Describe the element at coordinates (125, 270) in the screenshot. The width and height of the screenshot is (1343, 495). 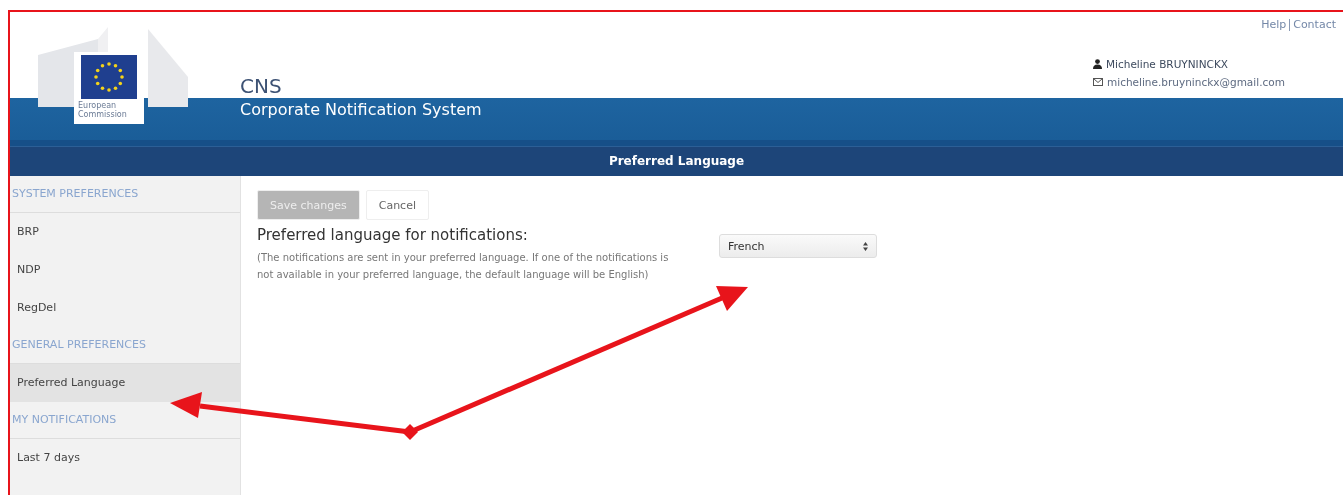
I see `sidebar-item: NDP` at that location.